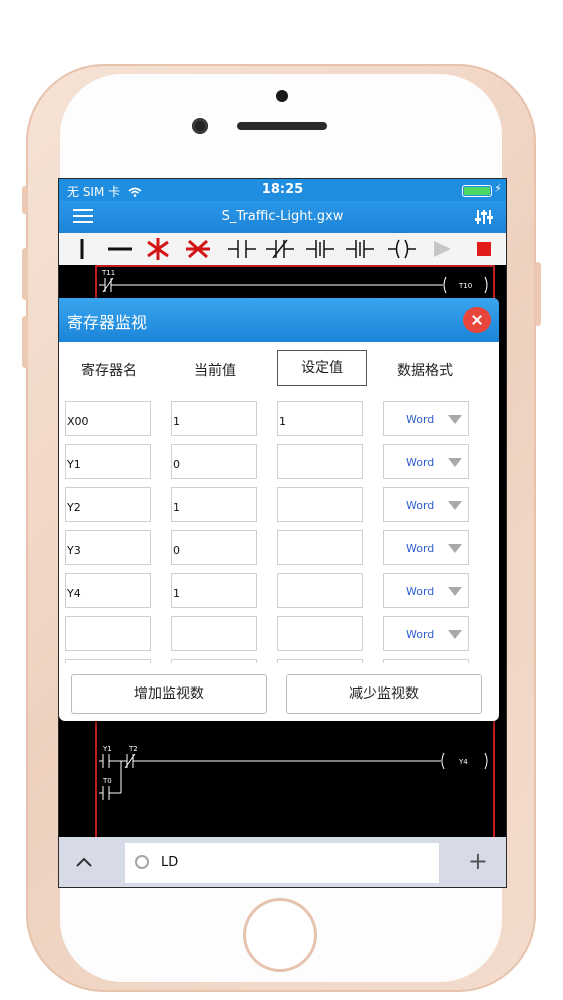 The width and height of the screenshot is (563, 1000). I want to click on front-camera, so click(200, 126).